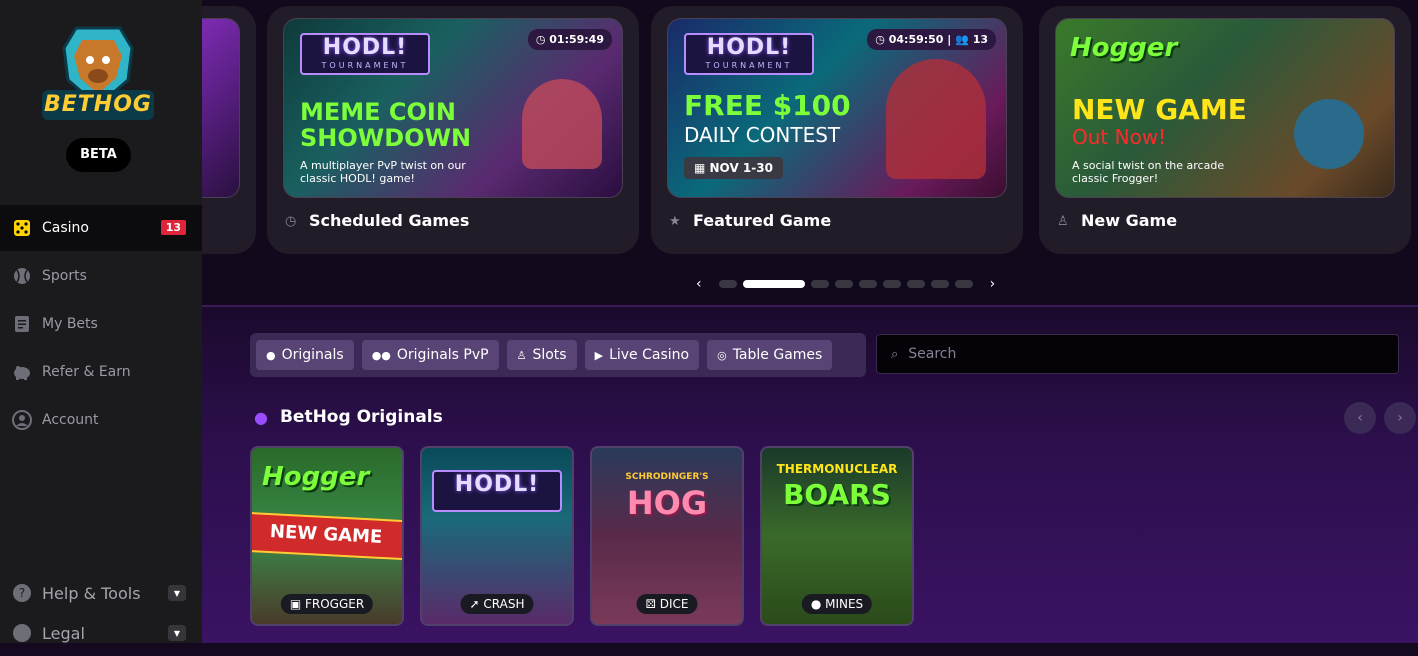 The width and height of the screenshot is (1418, 656). Describe the element at coordinates (98, 104) in the screenshot. I see `brand-name: BETHOG` at that location.